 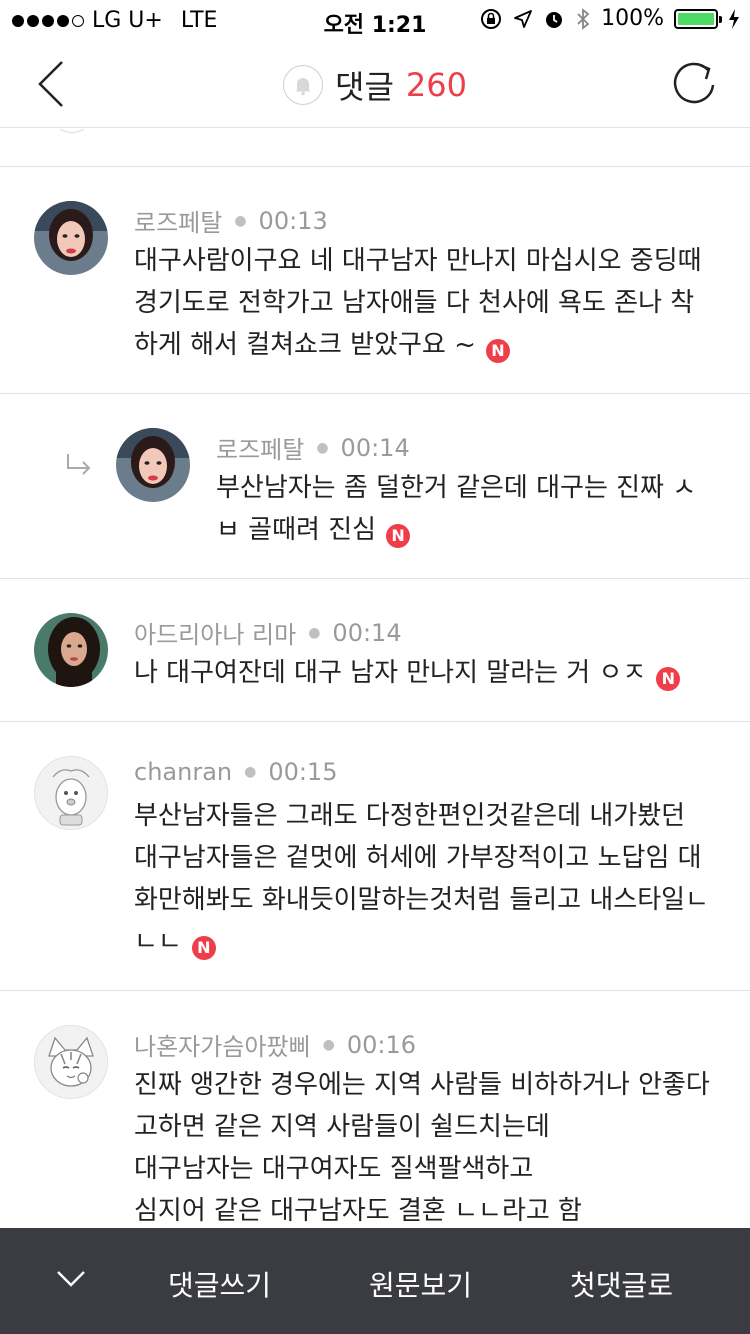 I want to click on comment-author: 나혼자가슴아팠삐, so click(x=222, y=1044).